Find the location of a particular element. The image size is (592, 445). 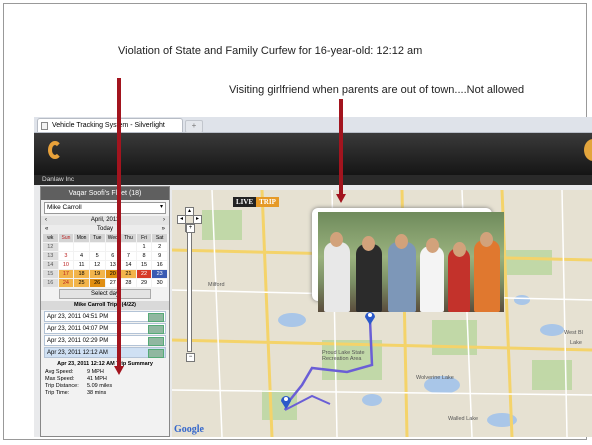

trip-row-selected: Apr 23, 2011 12:12 AM is located at coordinates (105, 352).